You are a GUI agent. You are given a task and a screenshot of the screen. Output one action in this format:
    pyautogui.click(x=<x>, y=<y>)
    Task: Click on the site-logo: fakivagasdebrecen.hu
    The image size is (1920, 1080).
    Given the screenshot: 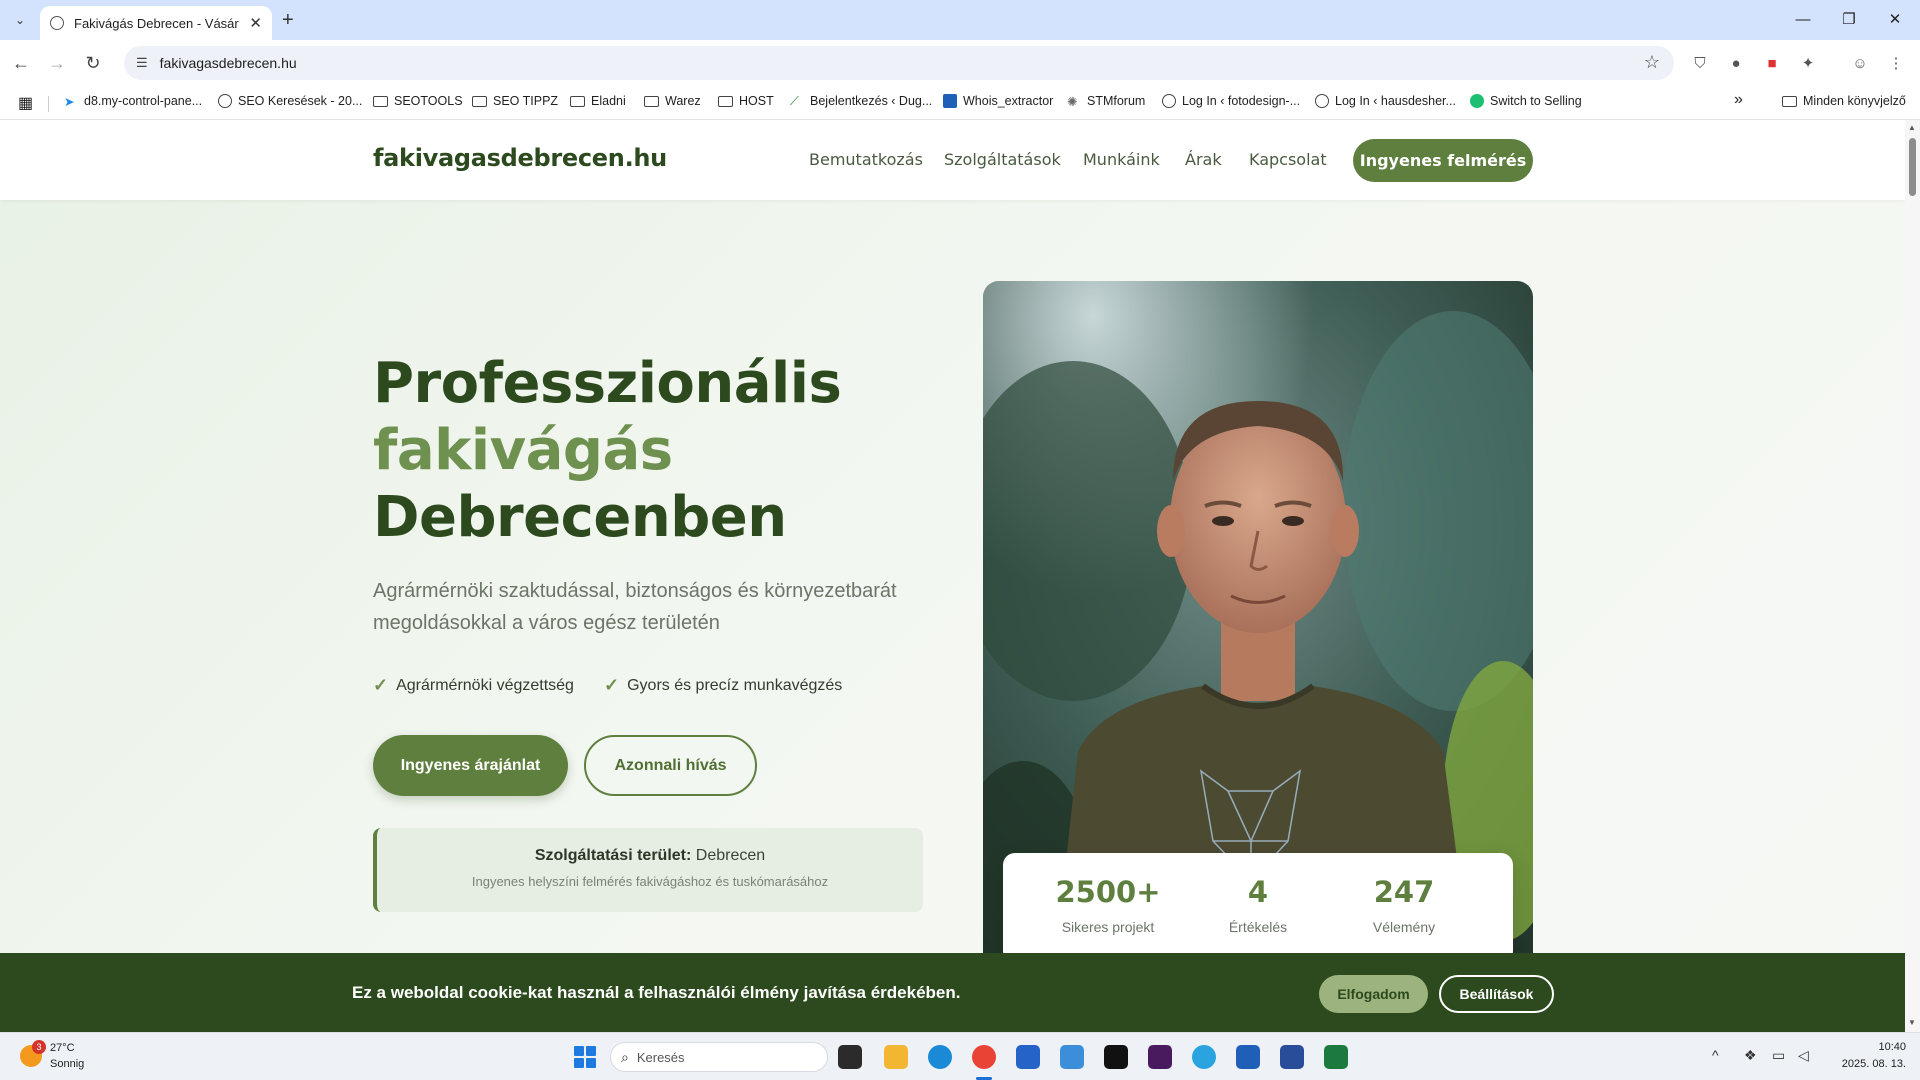 What is the action you would take?
    pyautogui.click(x=520, y=158)
    